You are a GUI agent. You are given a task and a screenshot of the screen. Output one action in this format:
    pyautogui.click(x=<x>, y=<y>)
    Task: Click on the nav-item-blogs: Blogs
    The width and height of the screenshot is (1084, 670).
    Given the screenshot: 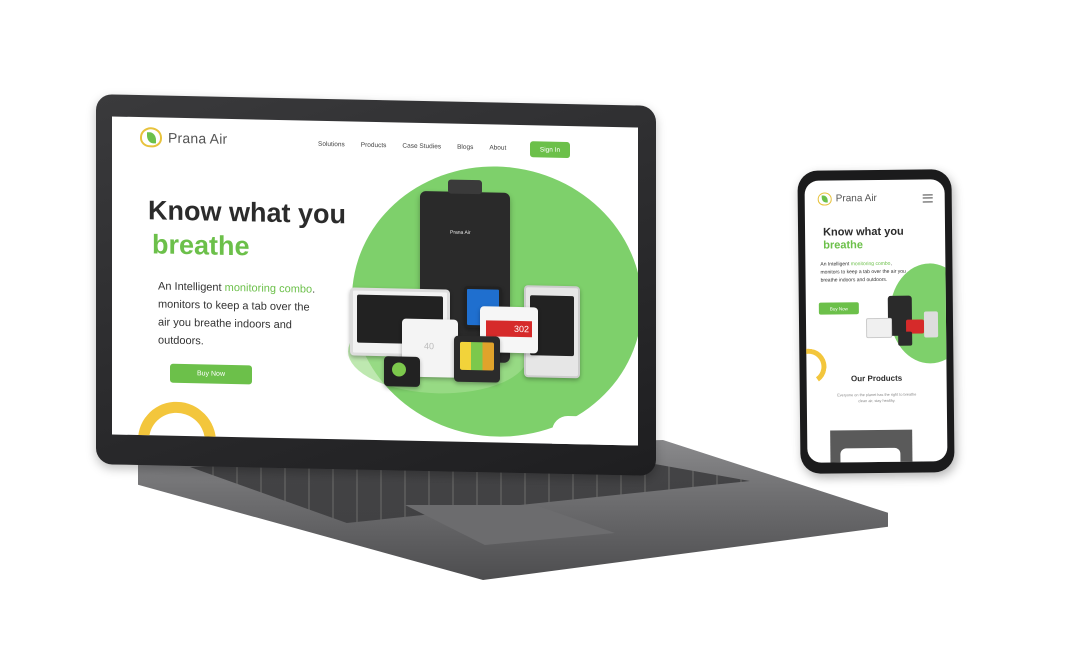 What is the action you would take?
    pyautogui.click(x=465, y=147)
    